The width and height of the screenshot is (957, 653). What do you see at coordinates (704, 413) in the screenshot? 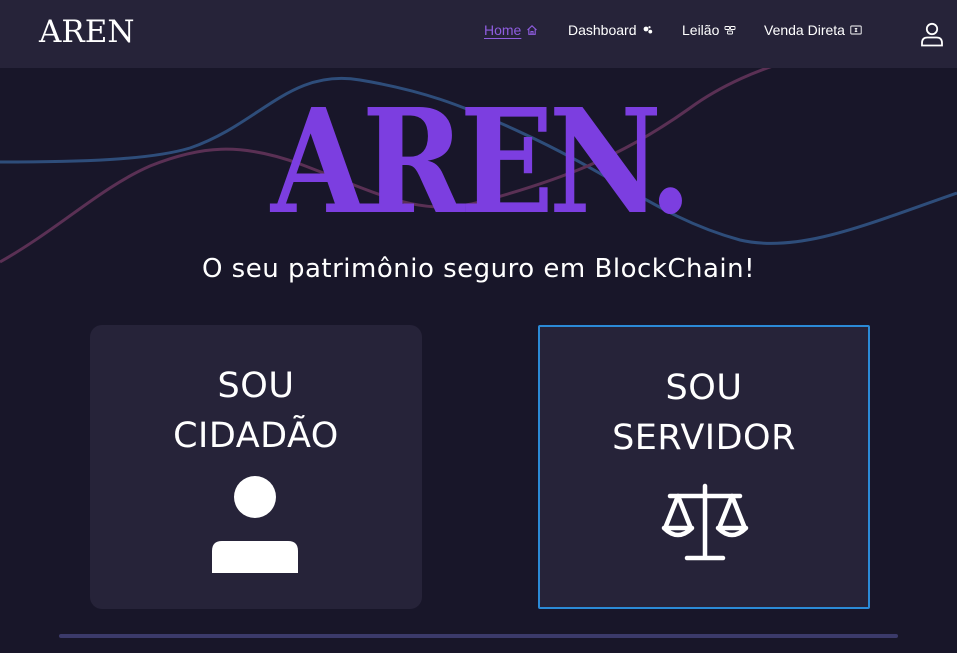
I see `server-card-title: SOU SERVIDOR` at bounding box center [704, 413].